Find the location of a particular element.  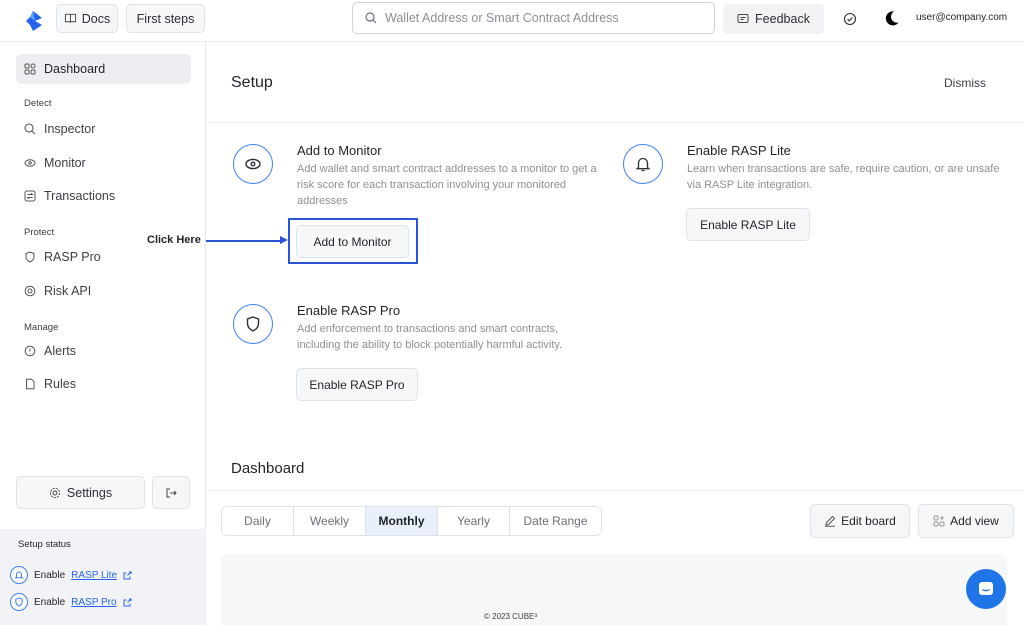

edit-board-label: Edit board is located at coordinates (868, 521).